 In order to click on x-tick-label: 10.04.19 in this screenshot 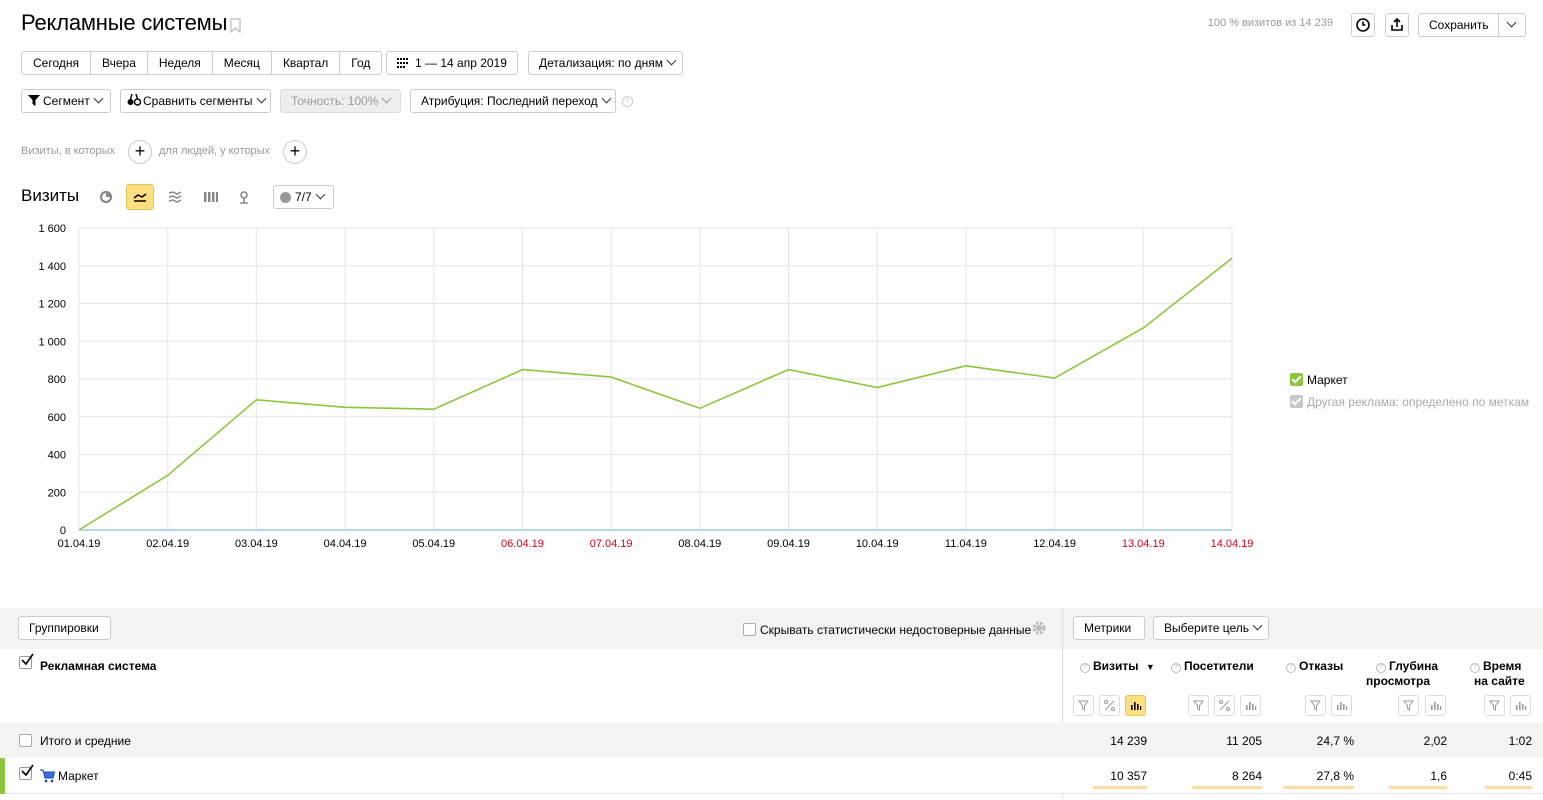, I will do `click(877, 544)`.